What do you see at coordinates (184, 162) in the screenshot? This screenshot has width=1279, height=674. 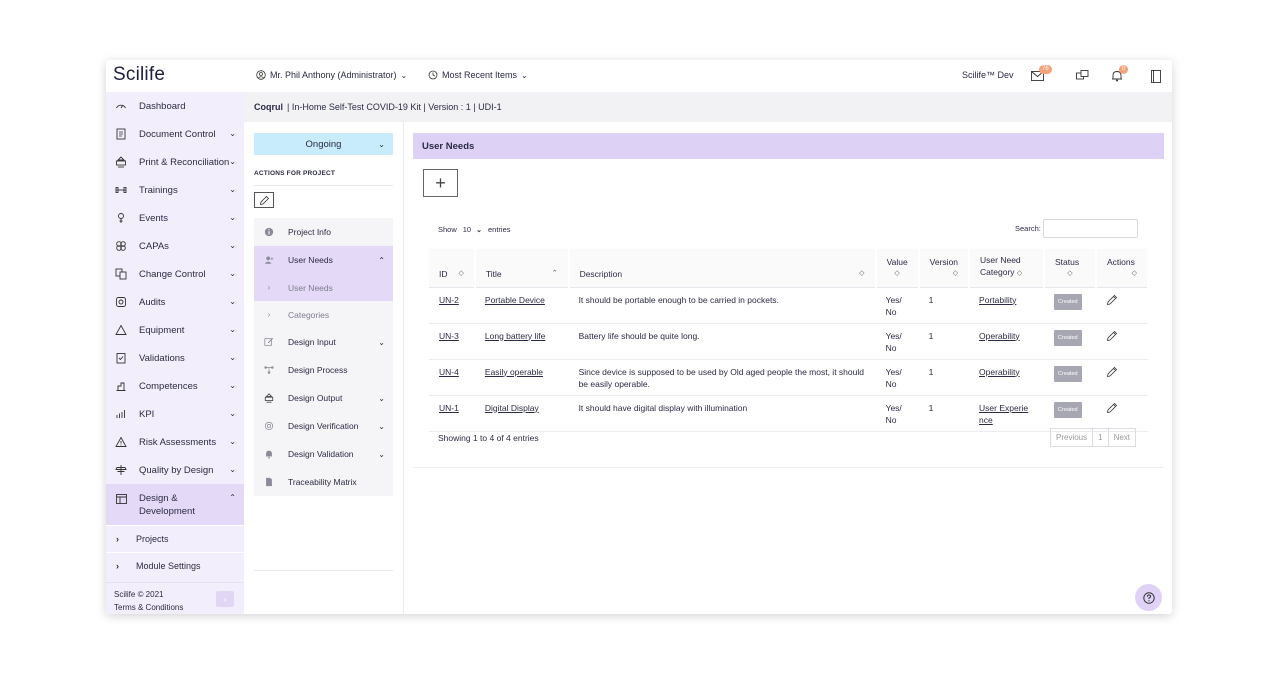 I see `sidebar-item-label: Print & Reconciliation` at bounding box center [184, 162].